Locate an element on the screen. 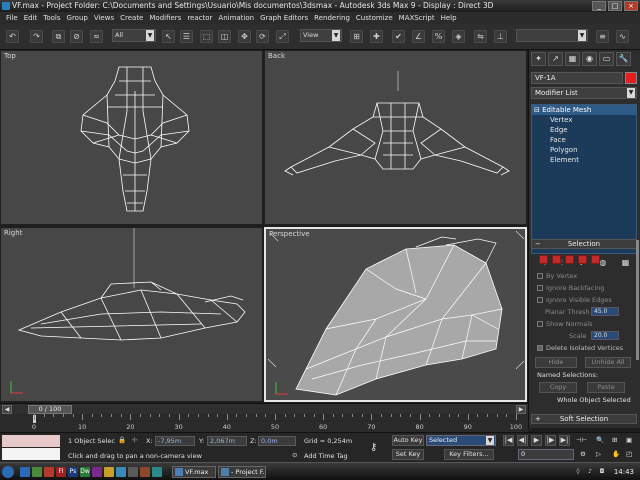 This screenshot has width=640, height=480. taskbar-task-vf: VF.max is located at coordinates (194, 472).